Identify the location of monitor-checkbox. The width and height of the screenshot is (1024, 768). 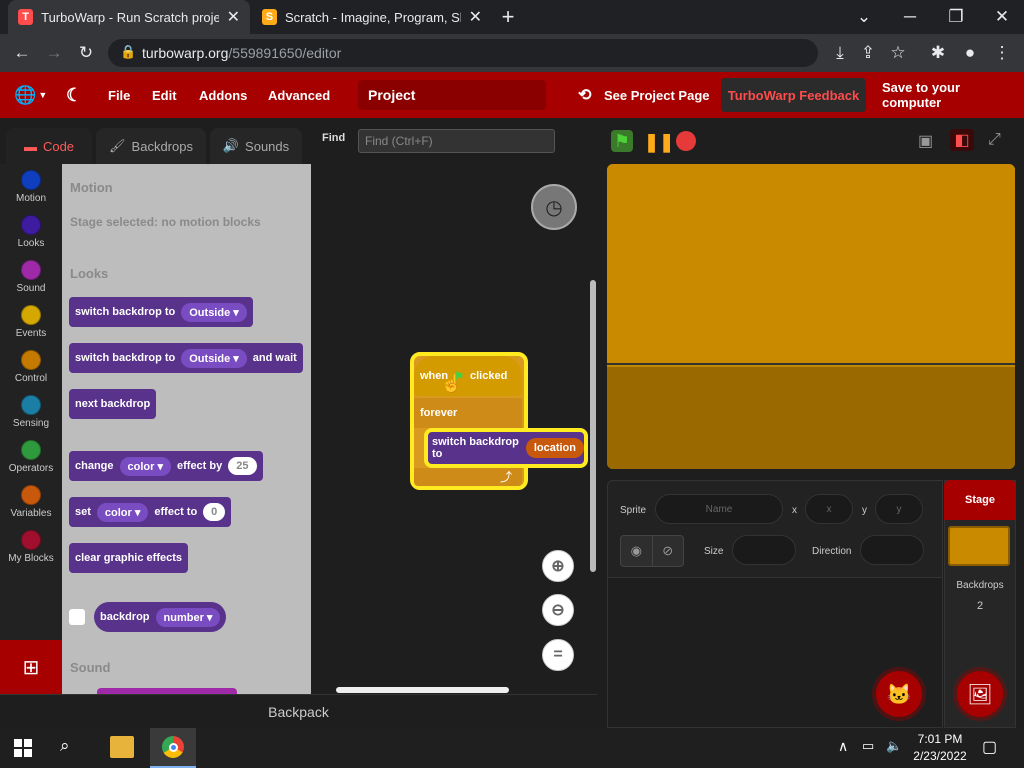
(77, 617).